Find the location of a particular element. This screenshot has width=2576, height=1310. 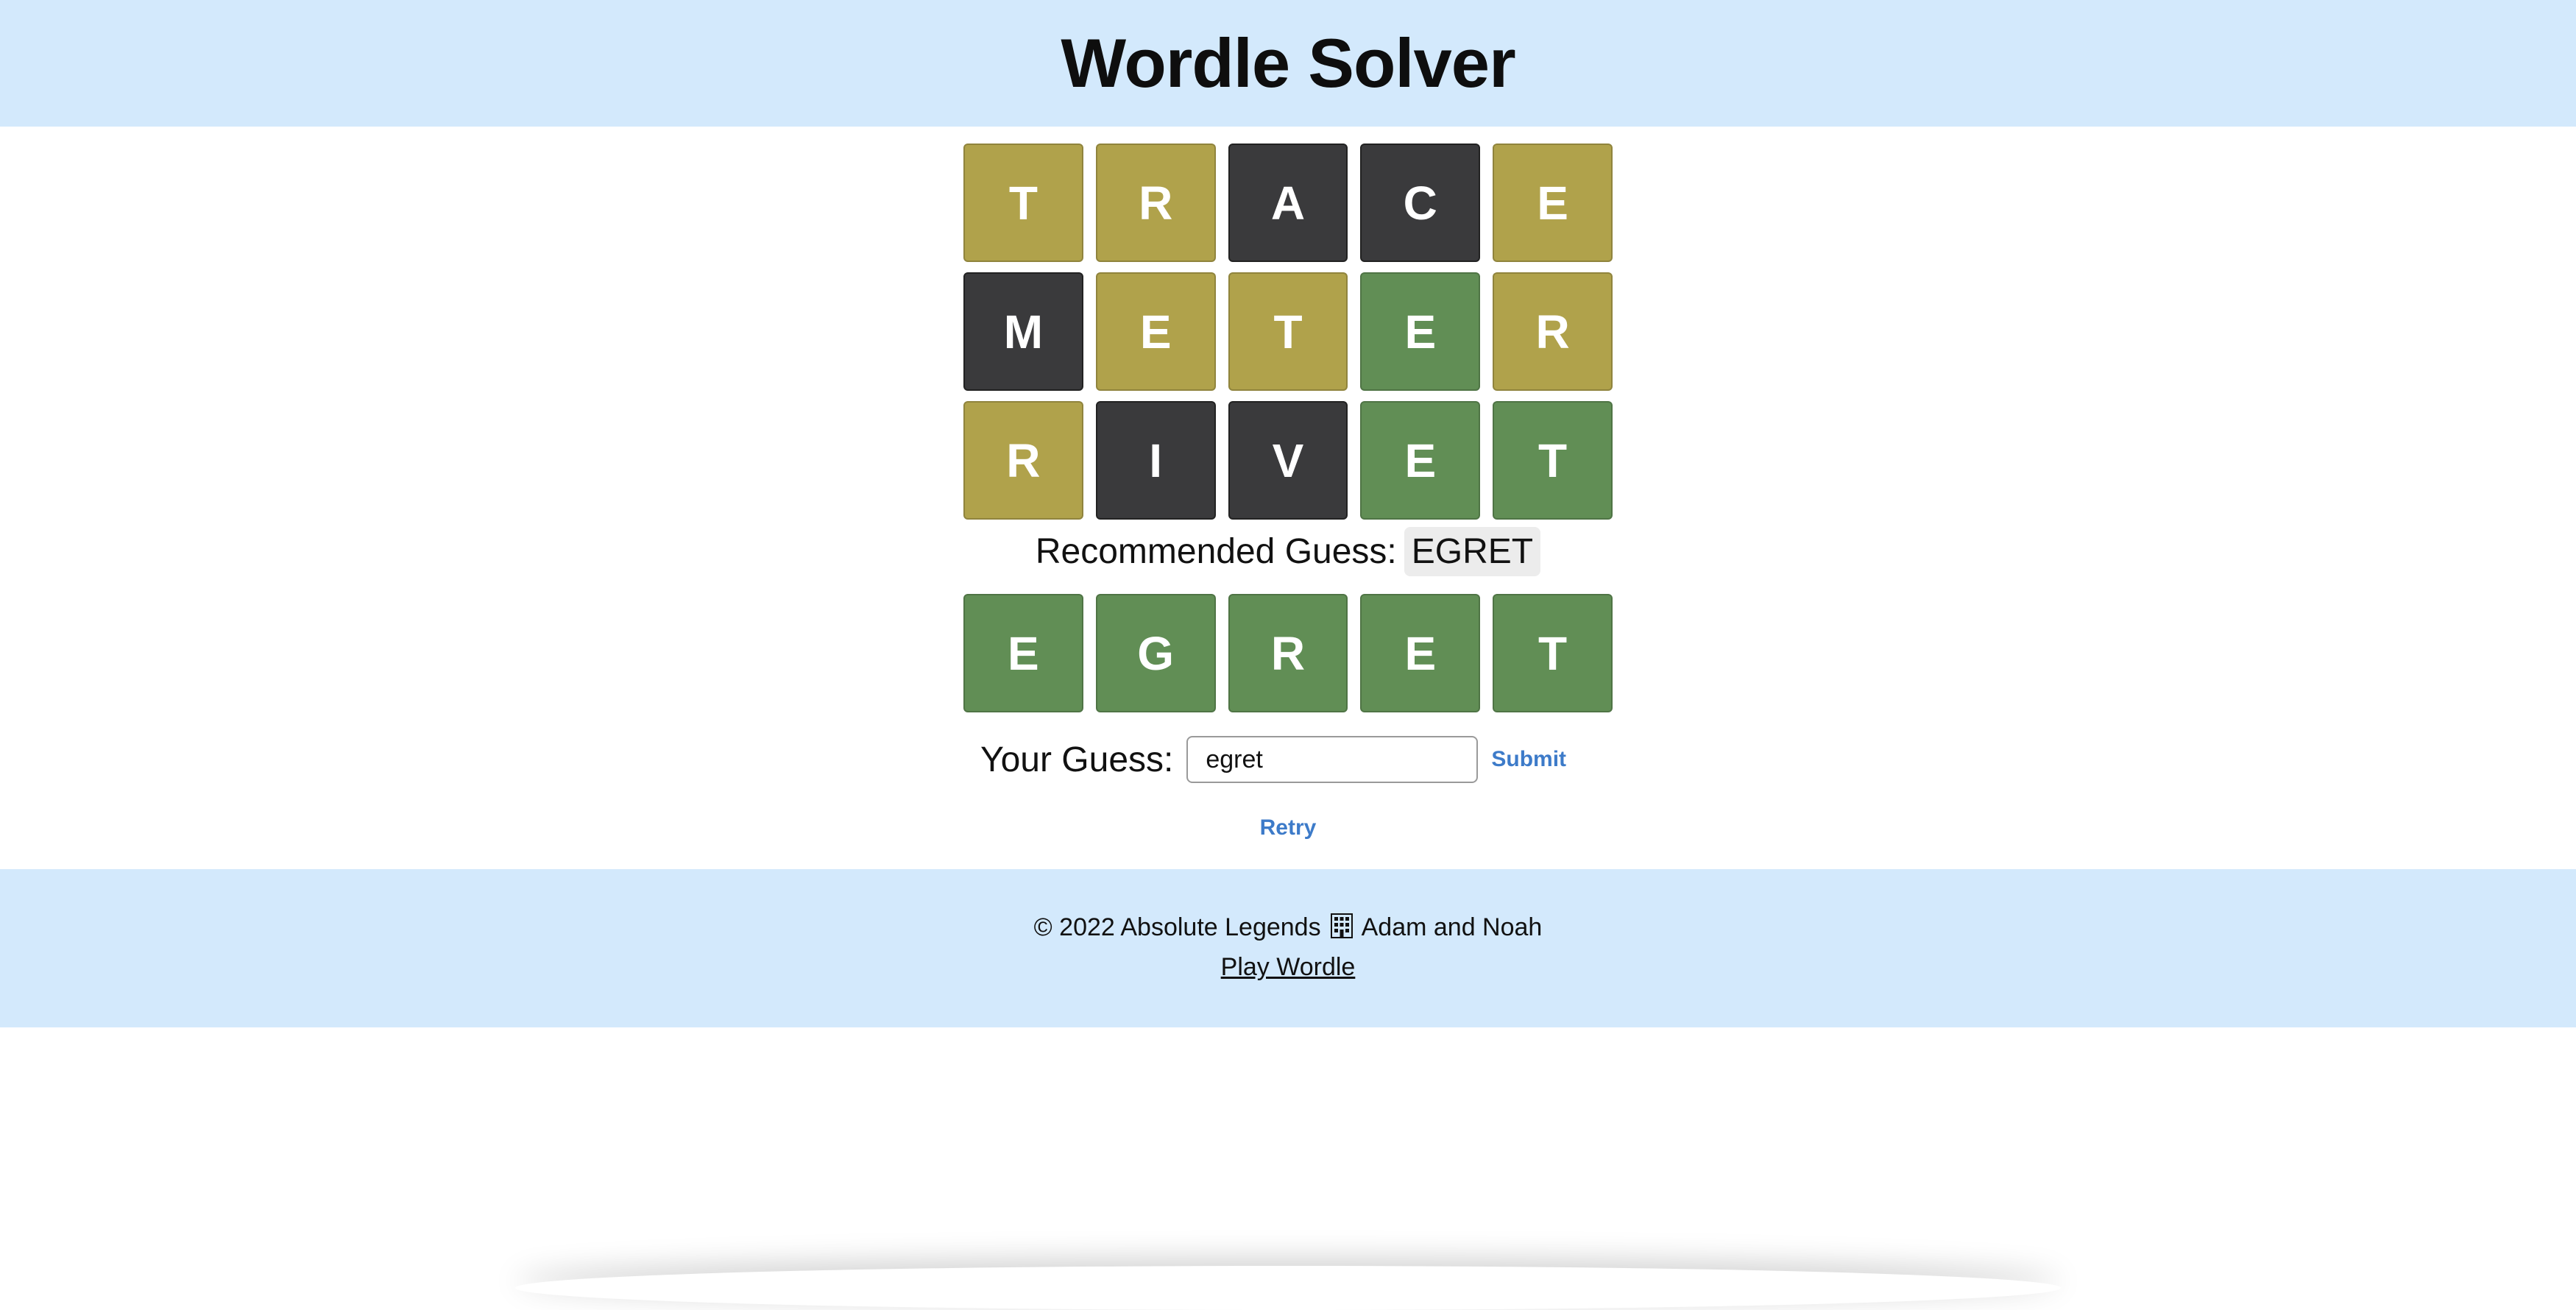

guess-board: TRACEMETERRIVET is located at coordinates (1288, 337).